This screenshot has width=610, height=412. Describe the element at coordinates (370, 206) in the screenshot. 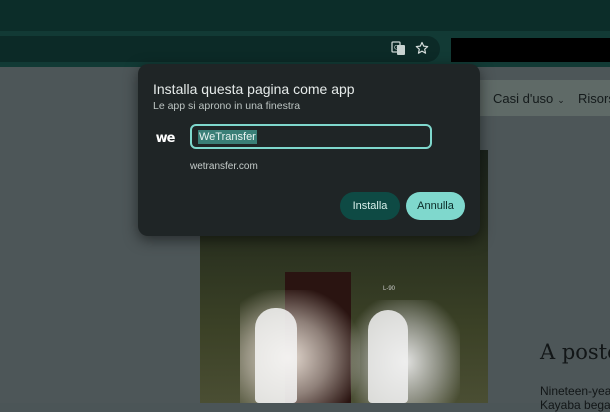

I see `install-button: Installa` at that location.